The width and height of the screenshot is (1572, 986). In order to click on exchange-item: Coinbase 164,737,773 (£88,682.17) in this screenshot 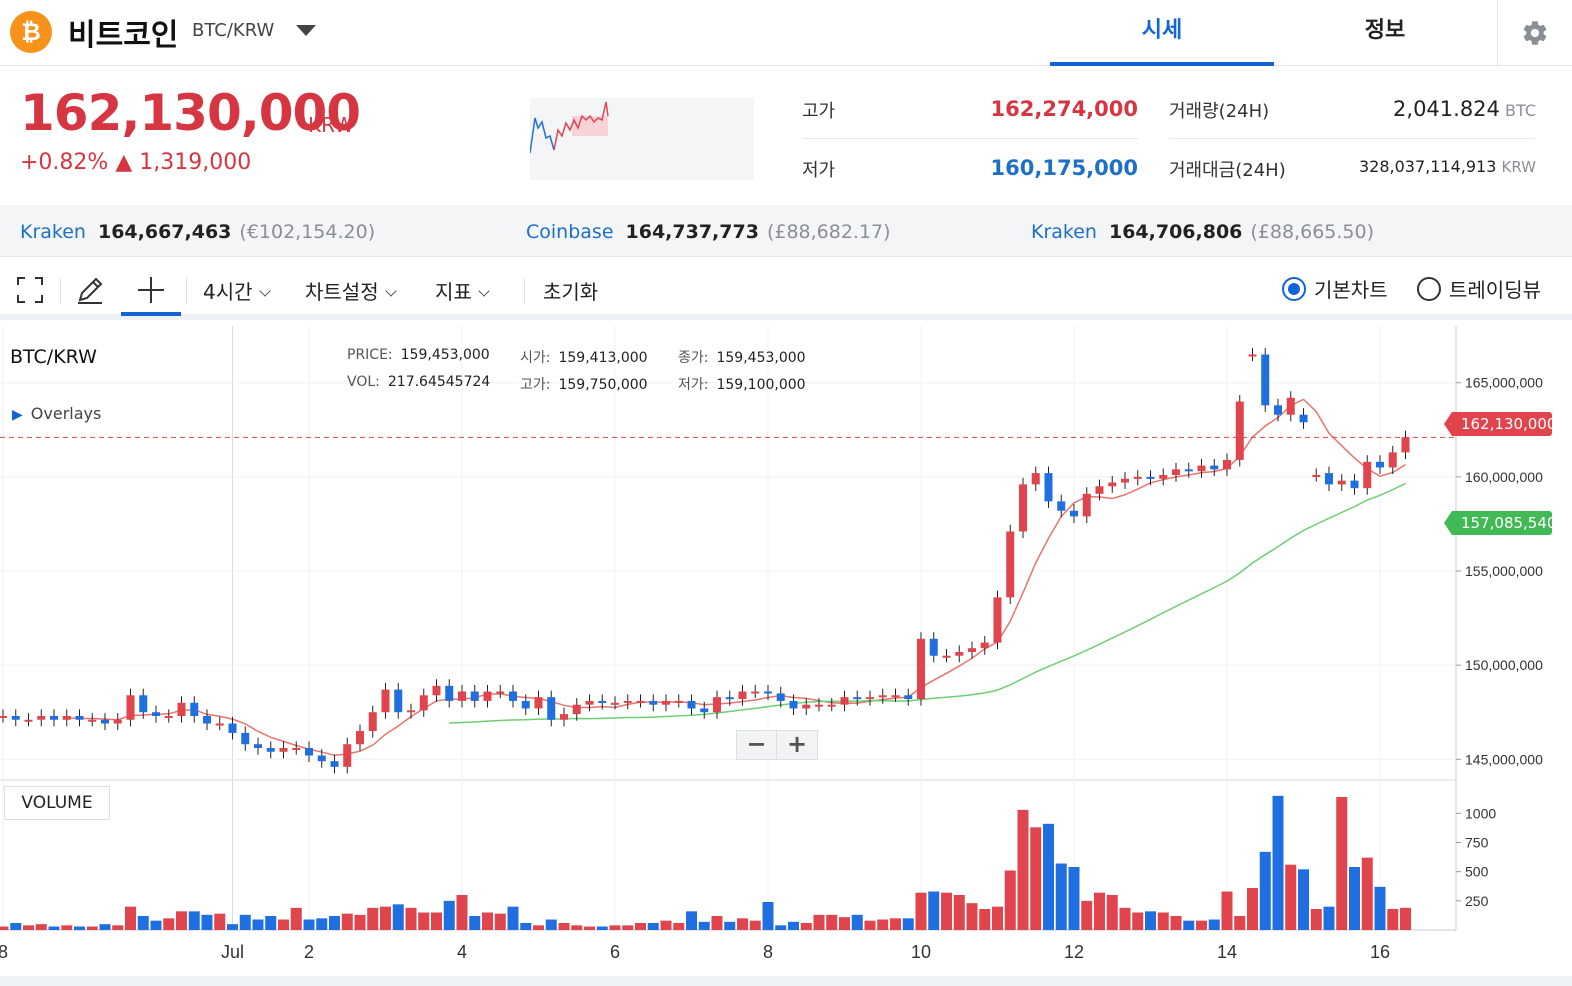, I will do `click(708, 232)`.